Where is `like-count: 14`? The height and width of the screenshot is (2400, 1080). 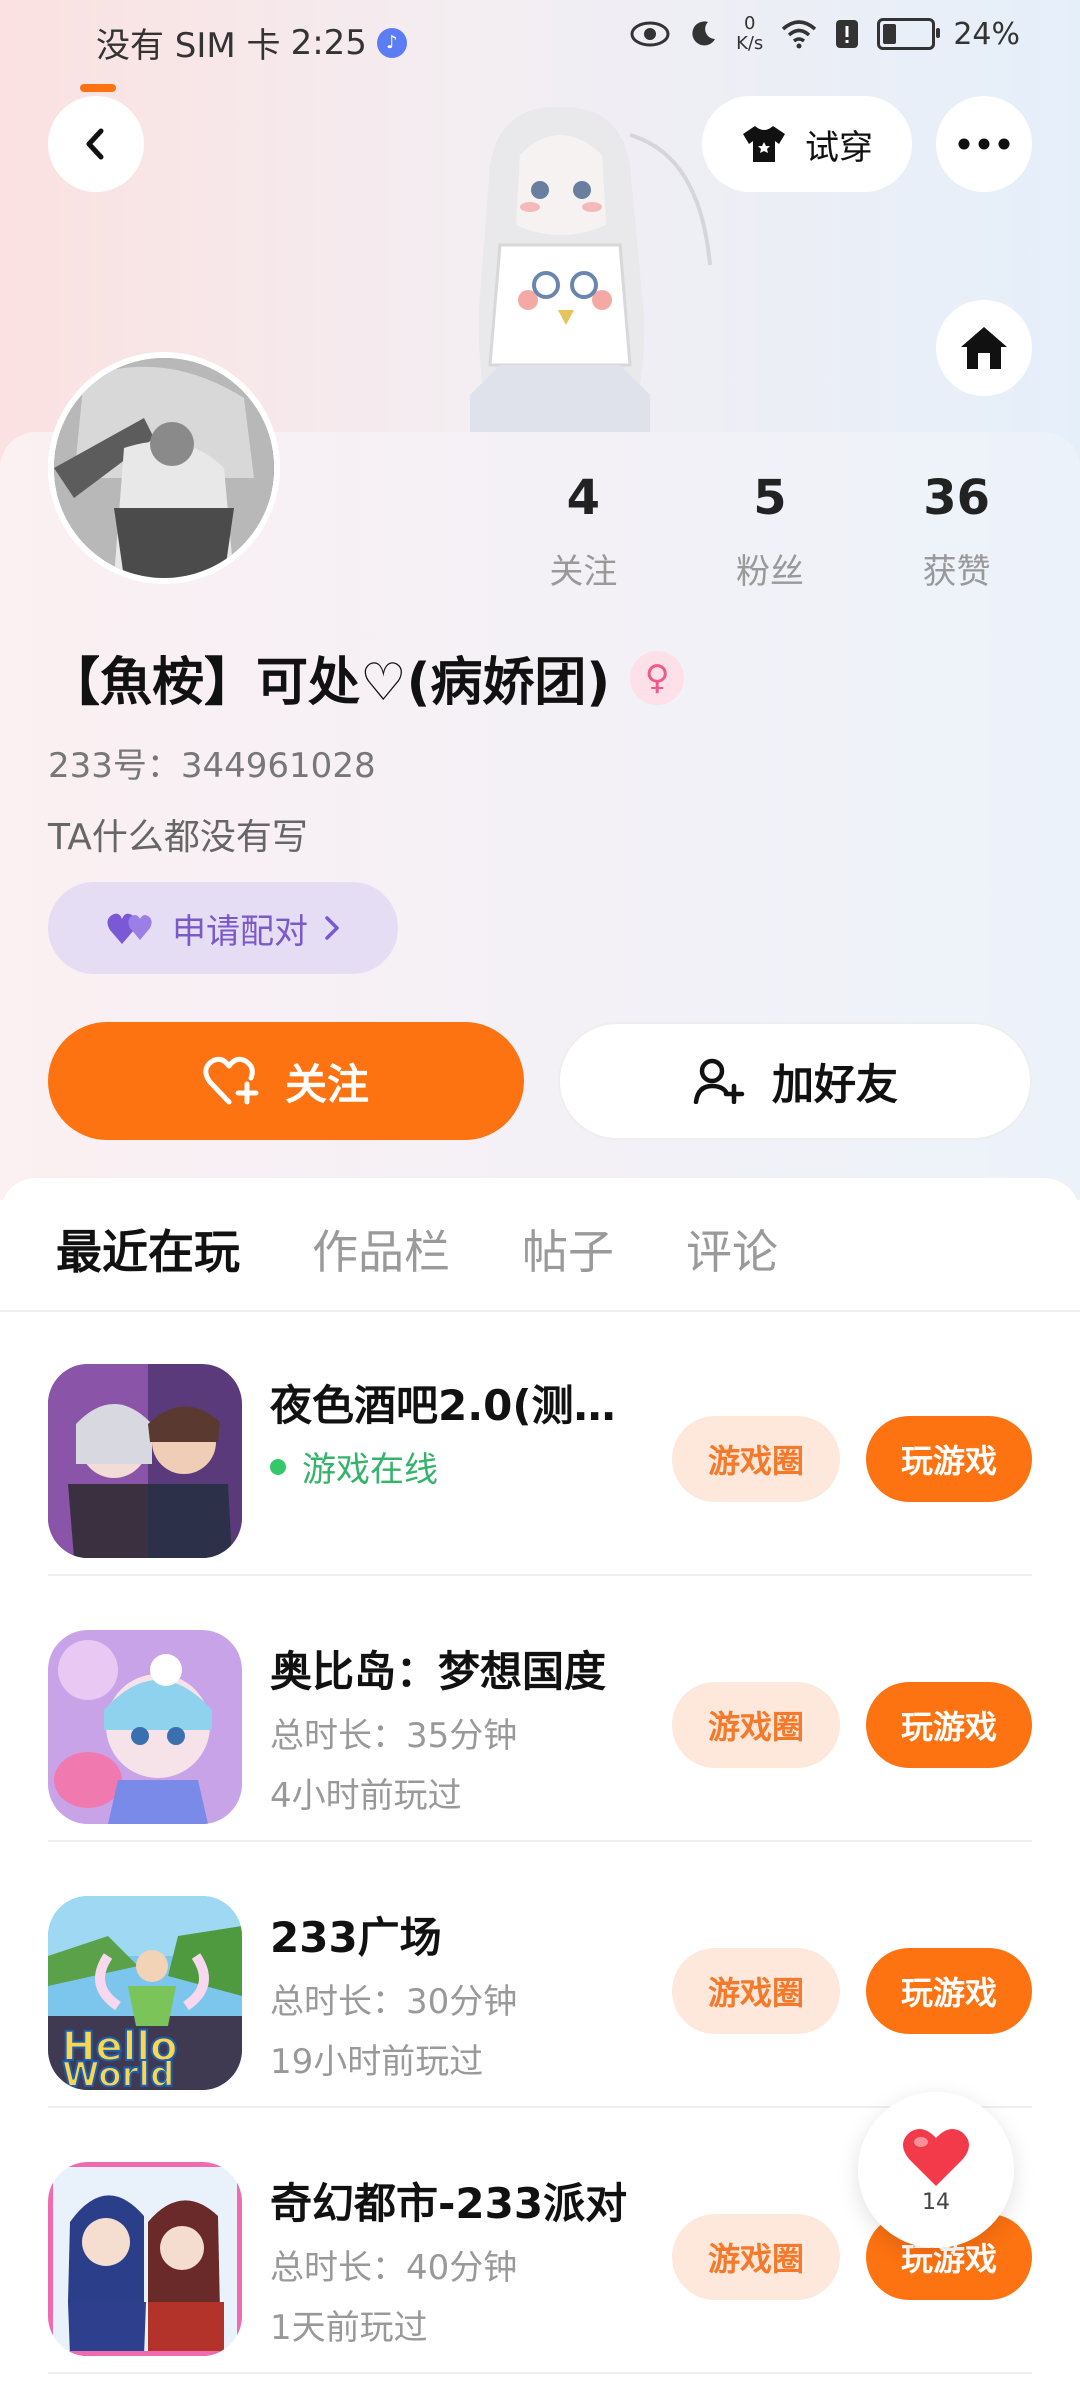 like-count: 14 is located at coordinates (936, 2202).